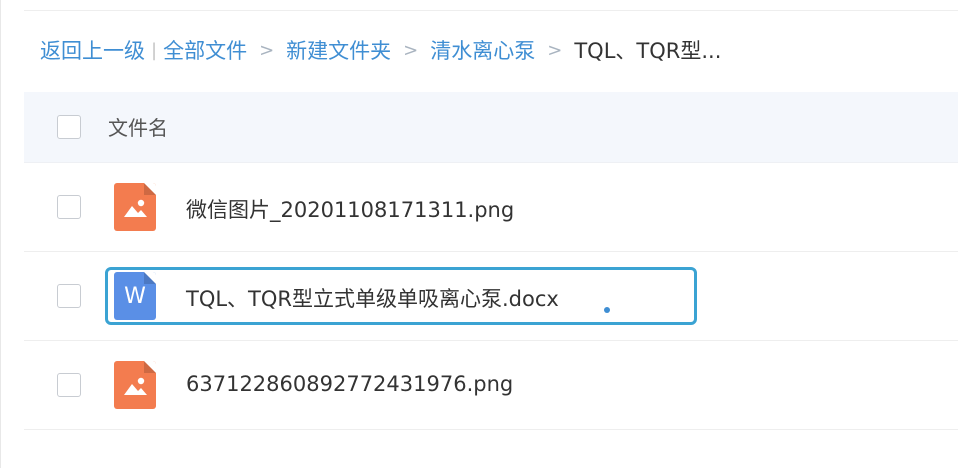 The width and height of the screenshot is (958, 468). I want to click on selected-file-highlight, so click(401, 296).